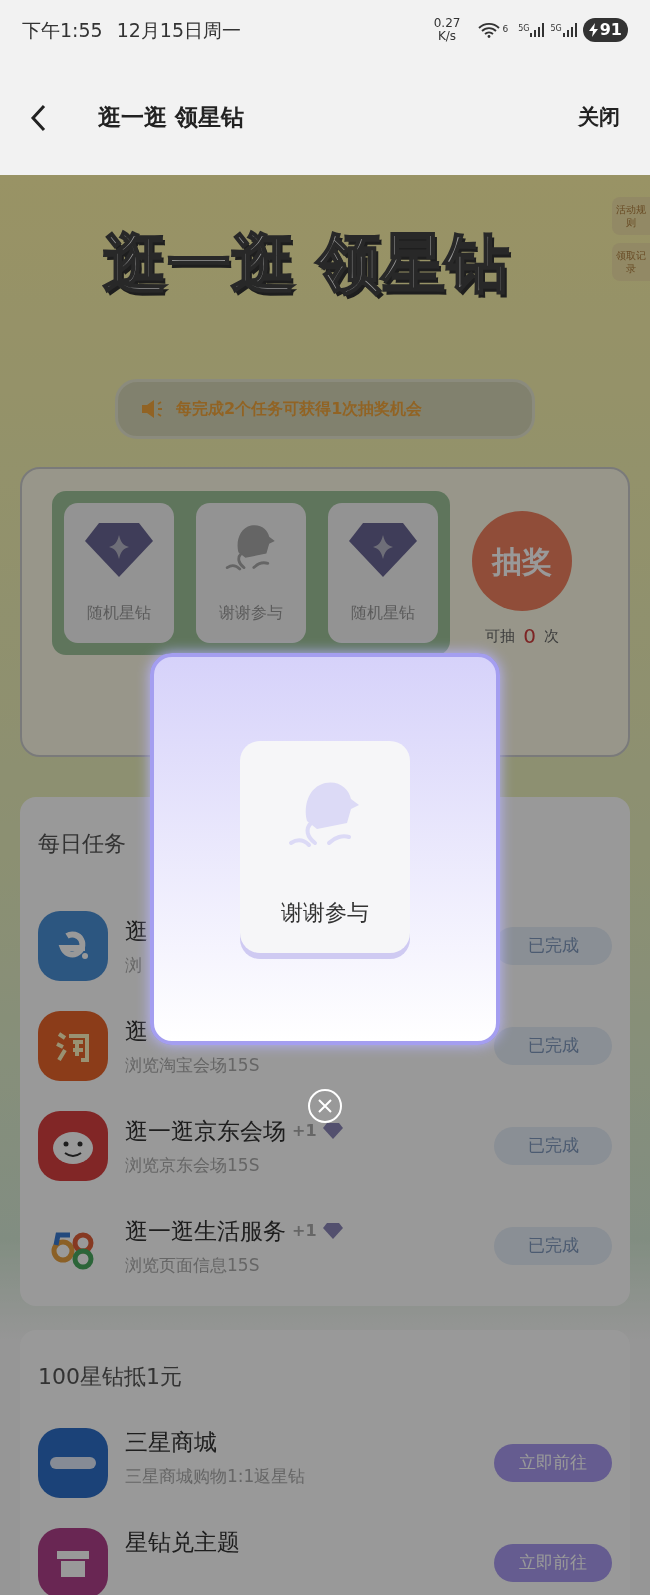 This screenshot has width=650, height=1595. What do you see at coordinates (152, 409) in the screenshot?
I see `speaker-icon` at bounding box center [152, 409].